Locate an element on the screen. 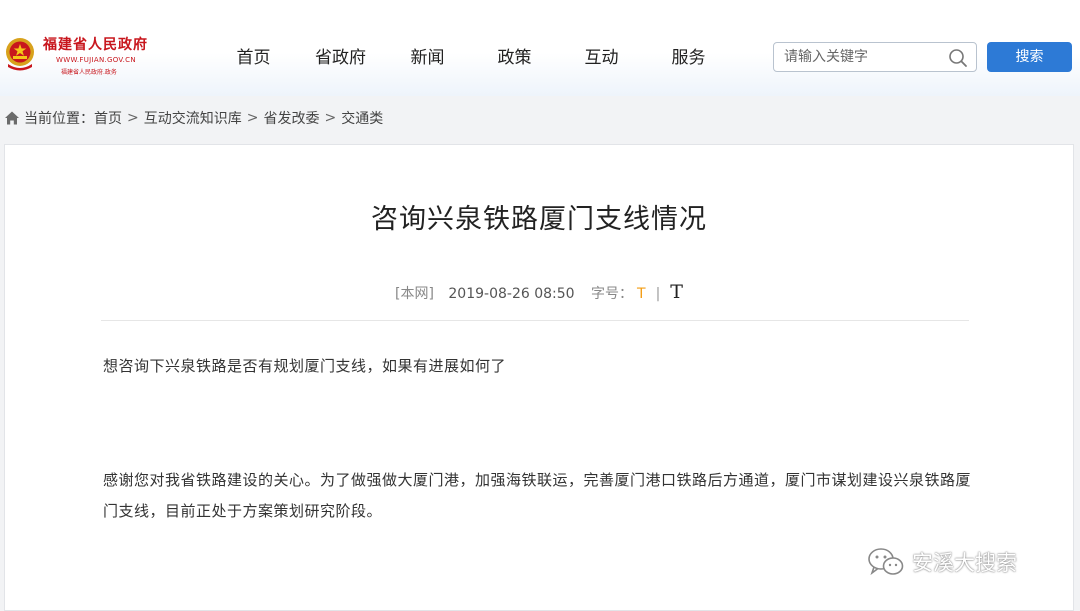  breadcrumb-item-knowledge-base: 互动交流知识库 is located at coordinates (193, 118).